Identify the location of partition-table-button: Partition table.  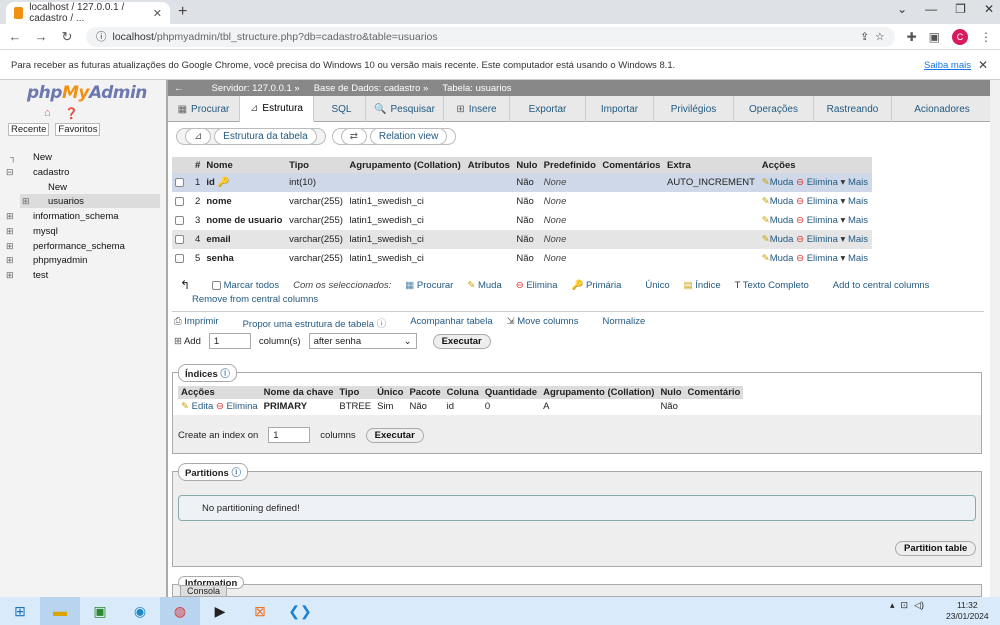
(936, 548).